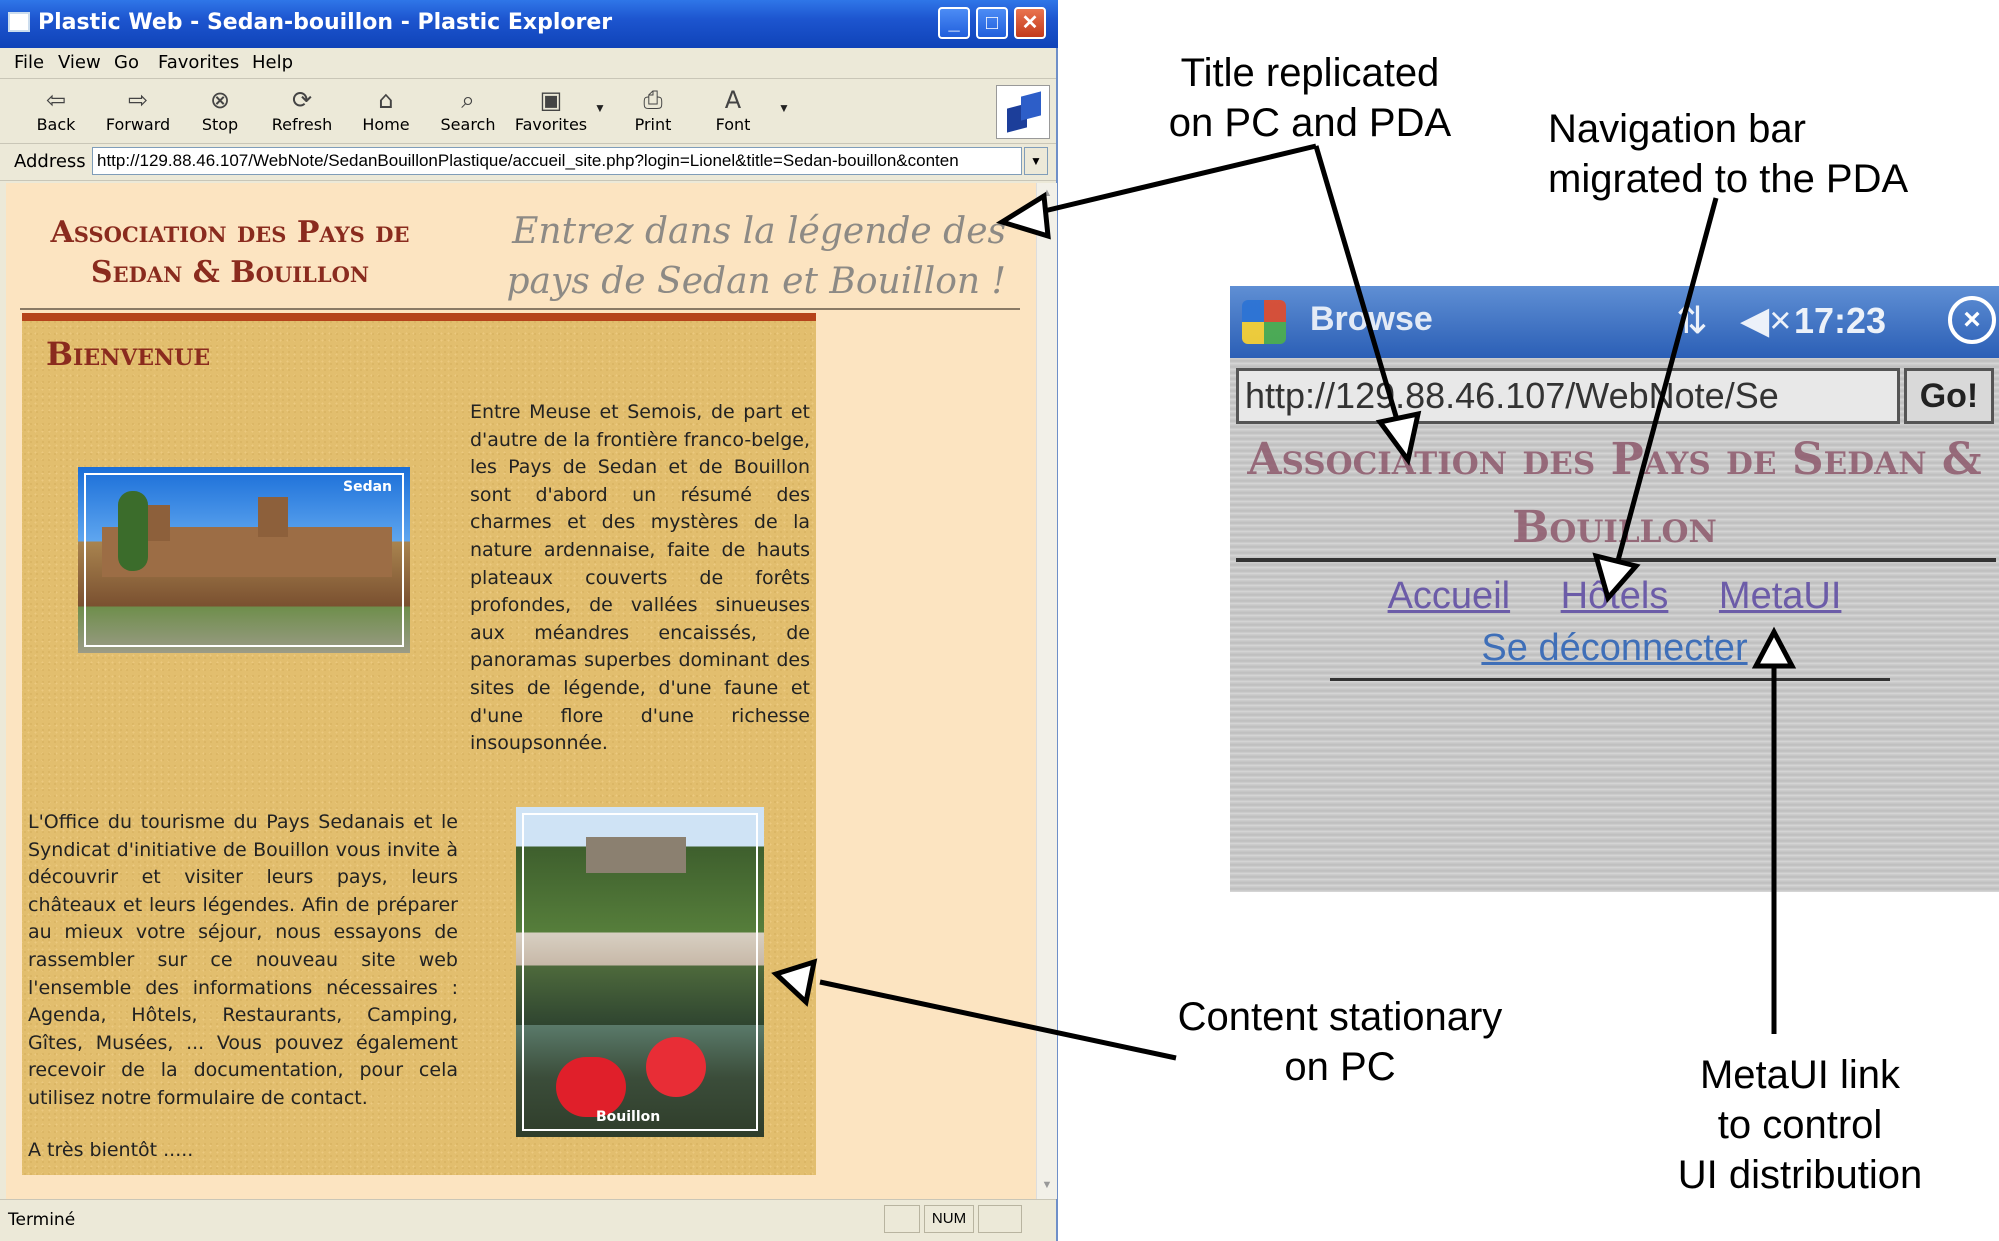 This screenshot has width=1999, height=1241. I want to click on refresh-icon: ⟳, so click(302, 100).